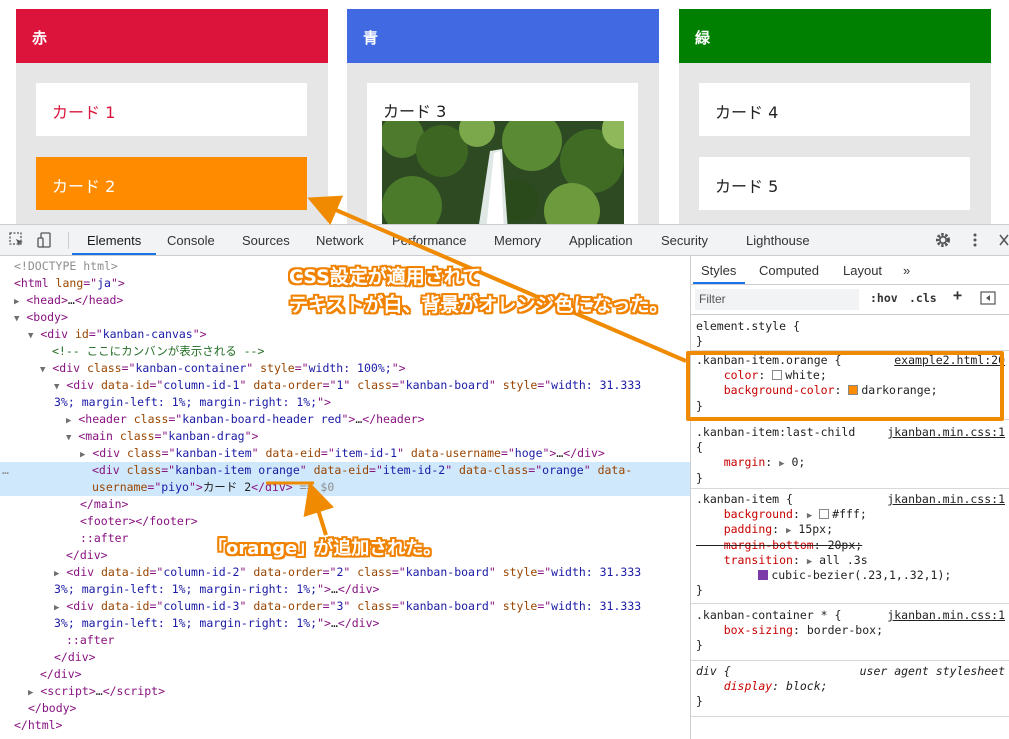 The height and width of the screenshot is (739, 1009). What do you see at coordinates (172, 36) in the screenshot?
I see `board-header-red: 赤` at bounding box center [172, 36].